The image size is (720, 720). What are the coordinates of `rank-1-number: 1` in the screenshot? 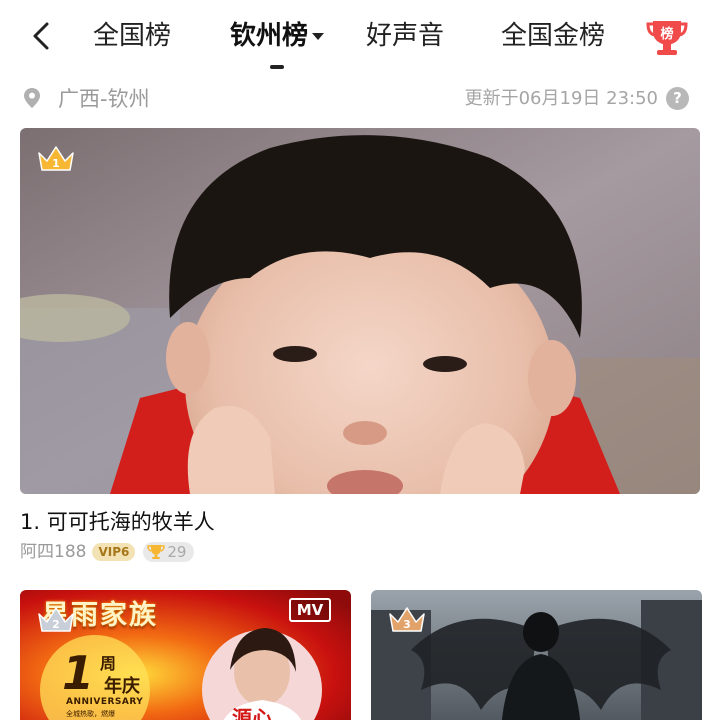 It's located at (56, 163).